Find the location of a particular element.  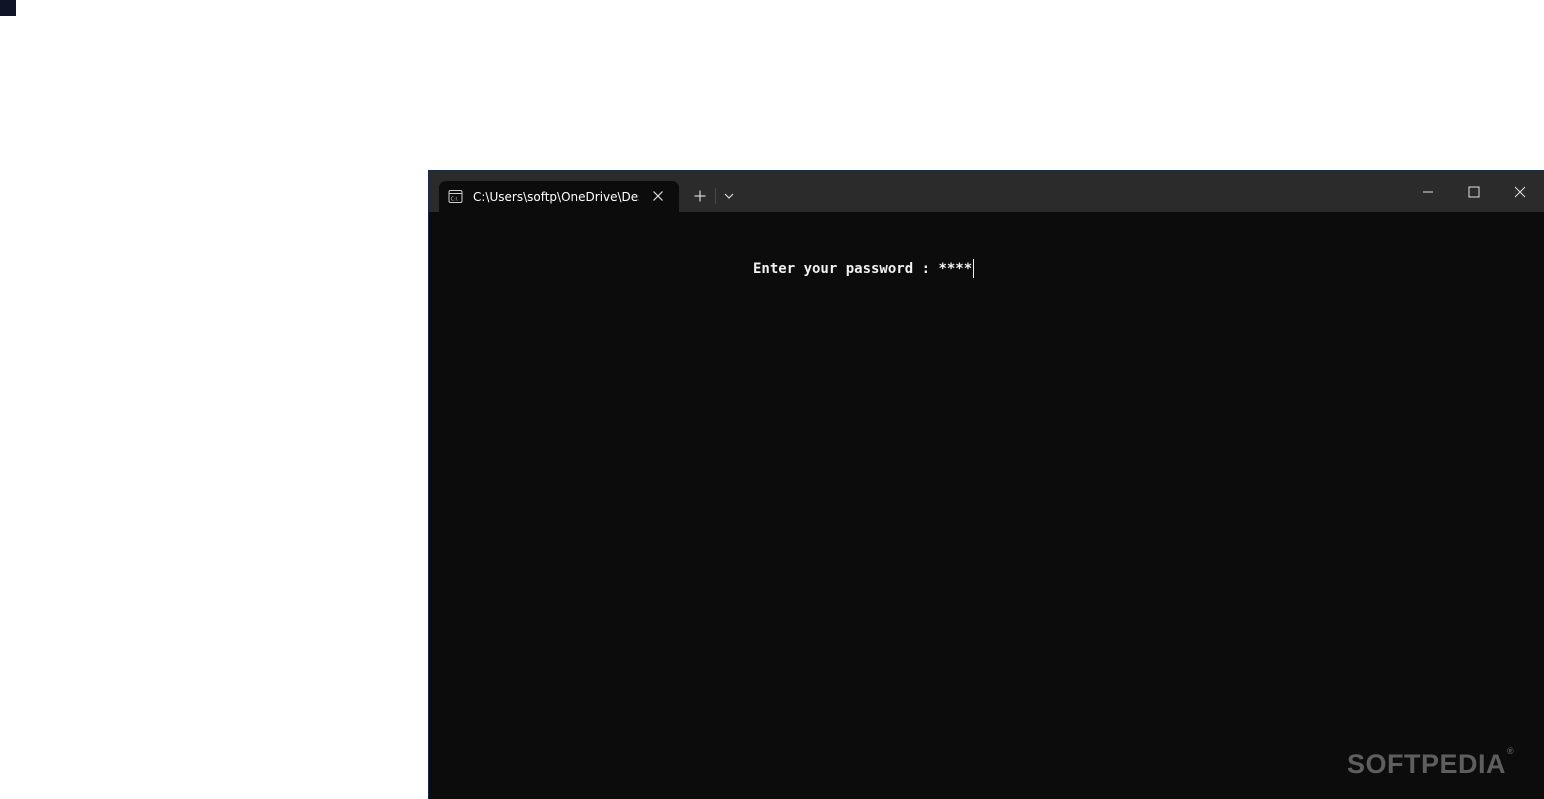

tab-close-icon is located at coordinates (658, 196).